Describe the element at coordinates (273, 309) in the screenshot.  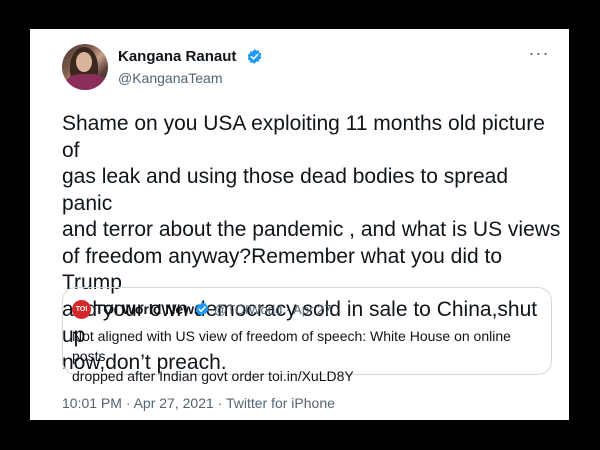
I see `quoted-handle-date: @TOIWorld · Apr 27` at that location.